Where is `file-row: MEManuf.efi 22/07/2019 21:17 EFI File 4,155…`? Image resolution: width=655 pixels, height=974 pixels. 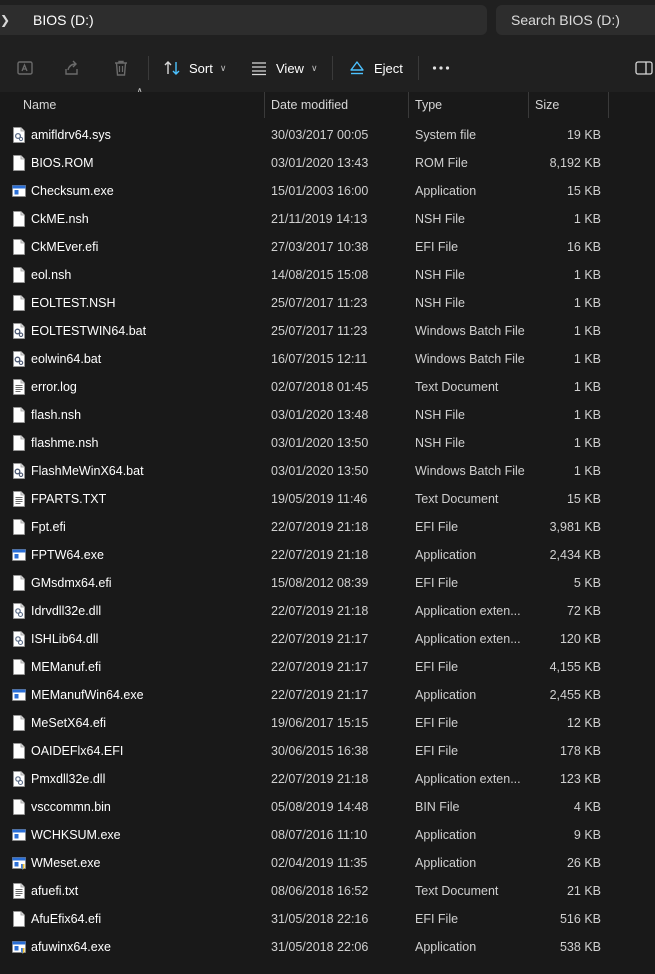 file-row: MEManuf.efi 22/07/2019 21:17 EFI File 4,155… is located at coordinates (327, 667).